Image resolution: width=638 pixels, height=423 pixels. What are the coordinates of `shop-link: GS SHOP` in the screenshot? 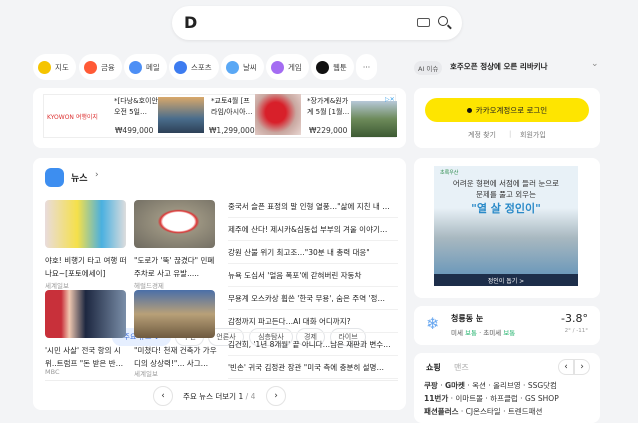 It's located at (542, 398).